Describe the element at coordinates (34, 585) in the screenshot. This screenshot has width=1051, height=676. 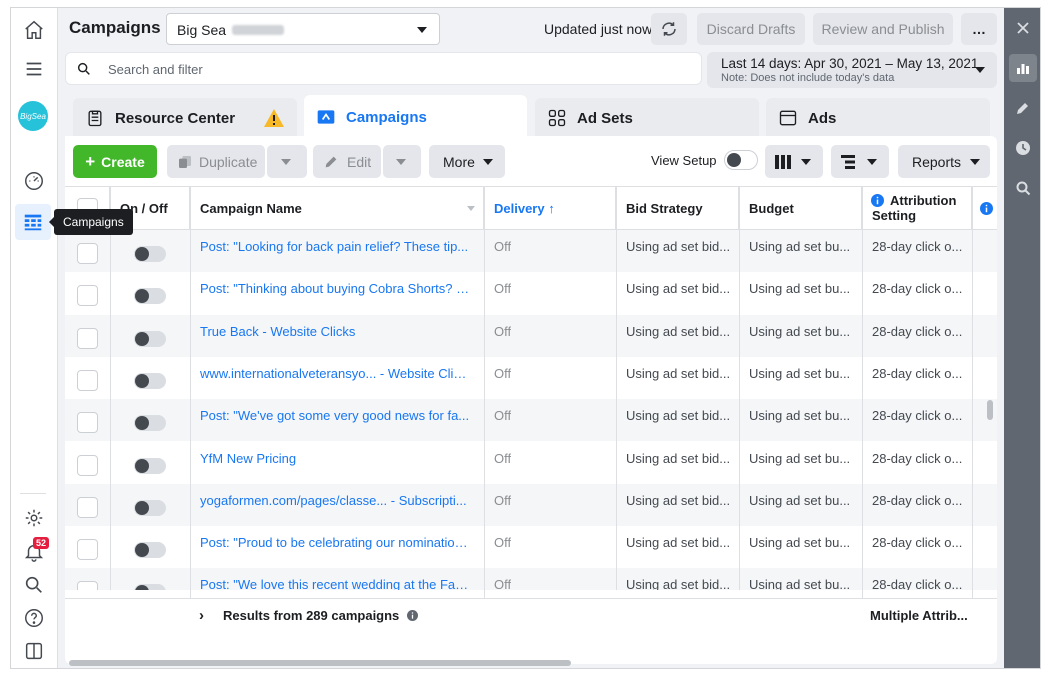
I see `search-icon` at that location.